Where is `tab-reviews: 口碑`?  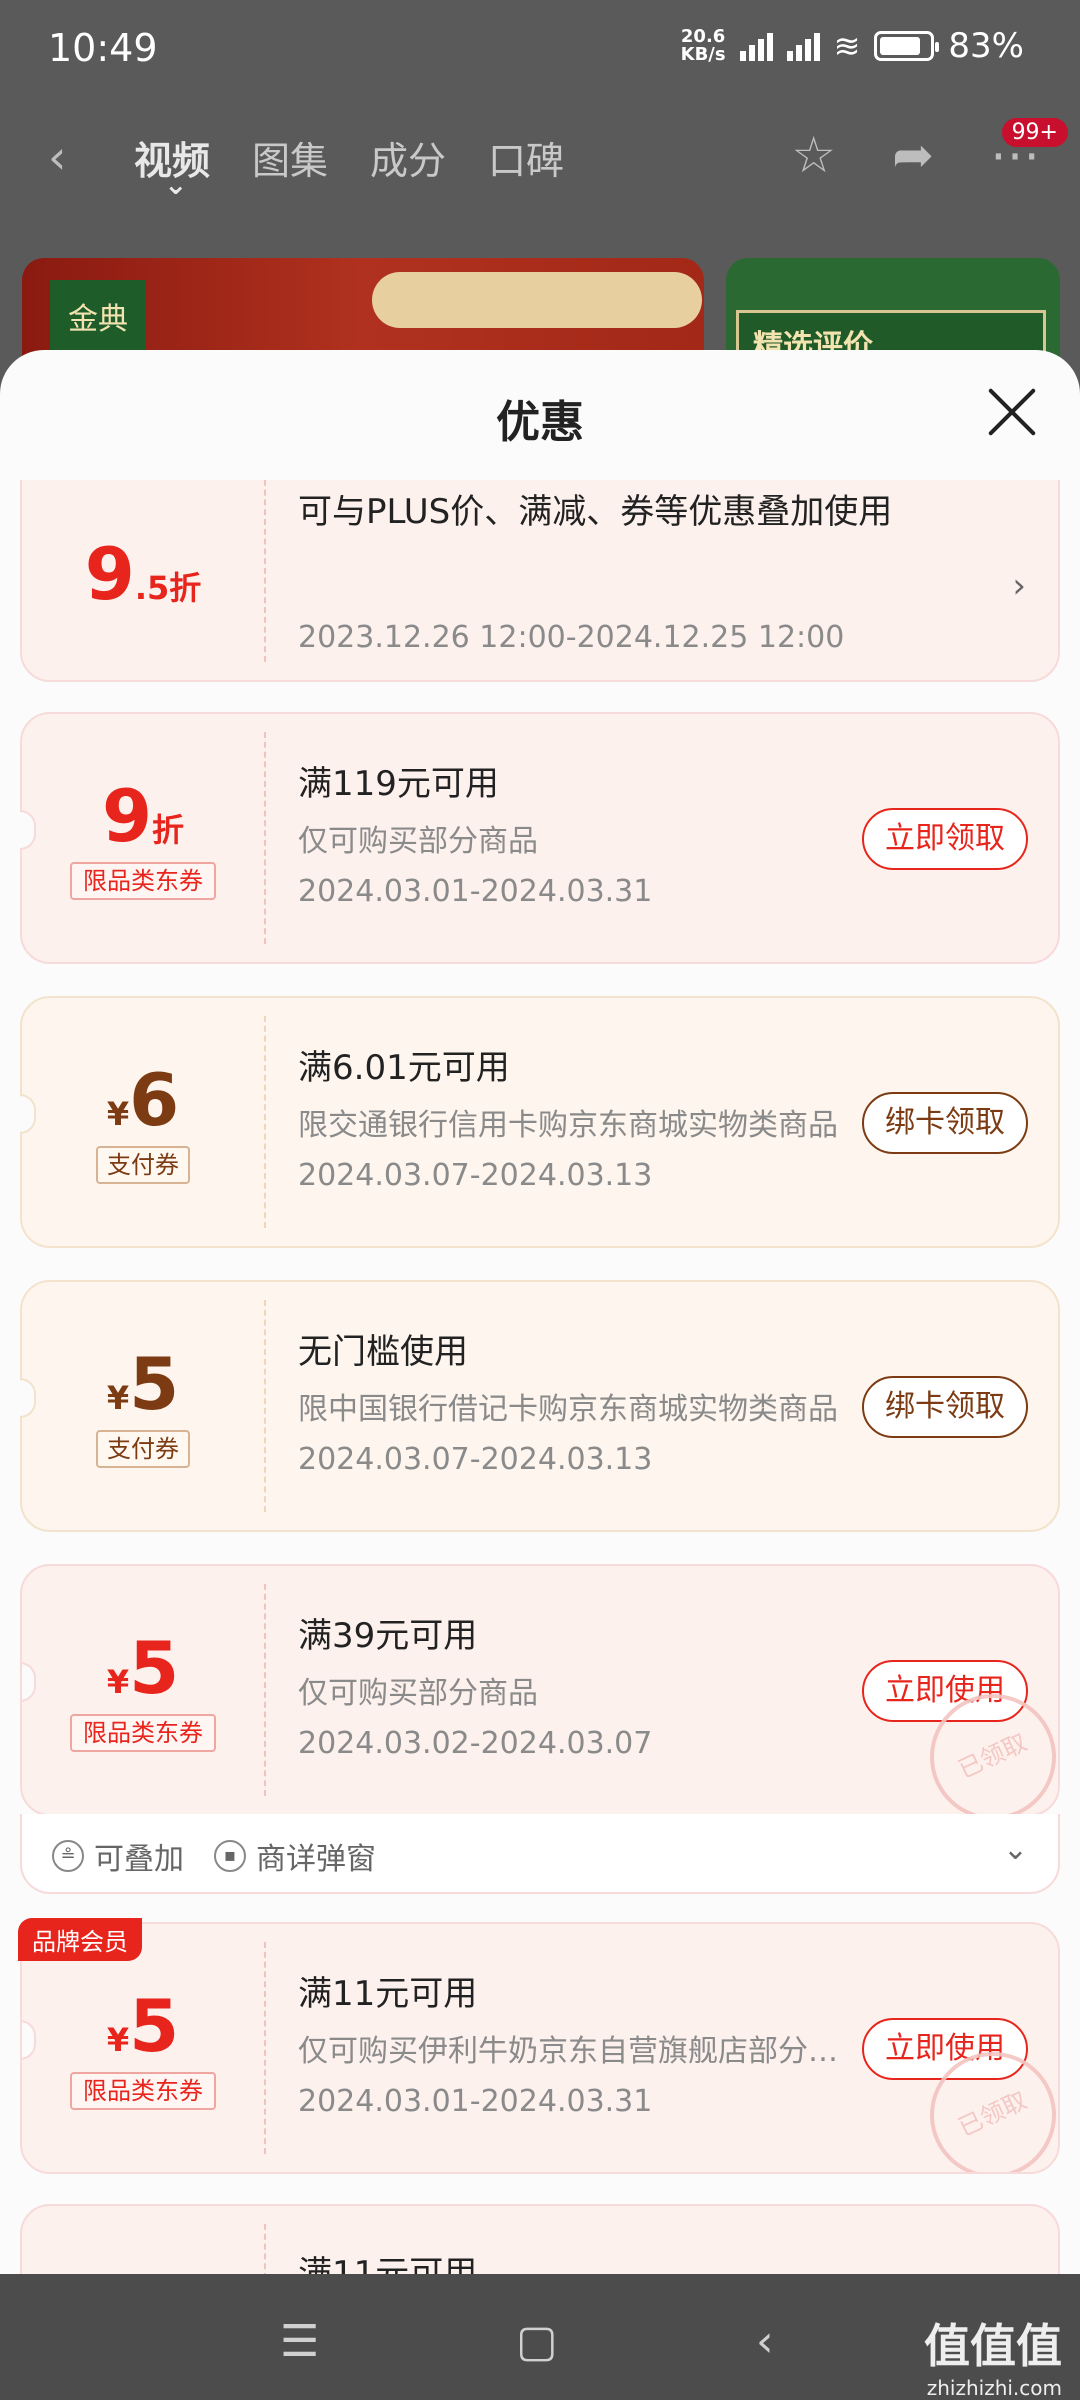
tab-reviews: 口碑 is located at coordinates (526, 157).